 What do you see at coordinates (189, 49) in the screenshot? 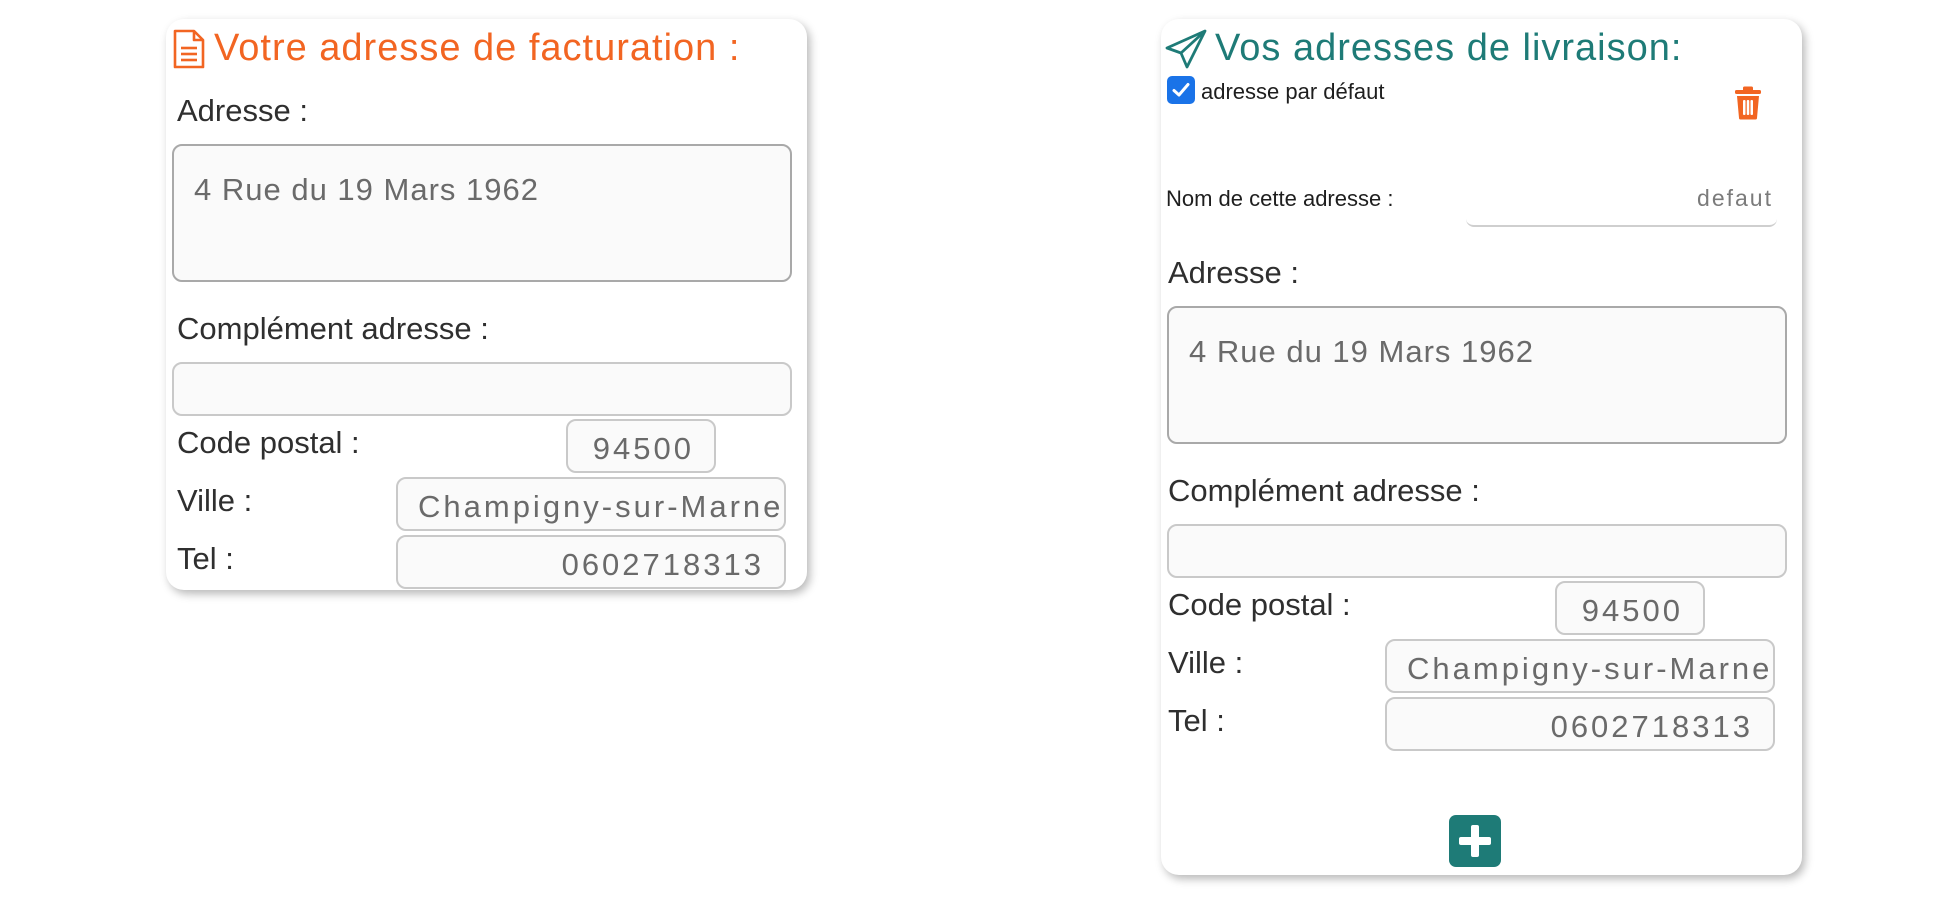
I see `document-icon` at bounding box center [189, 49].